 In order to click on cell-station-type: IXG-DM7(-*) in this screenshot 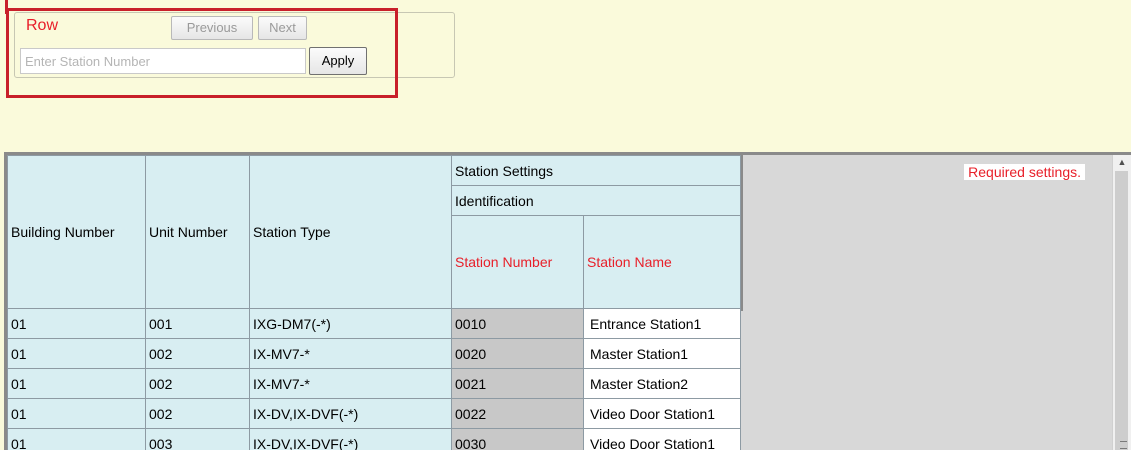, I will do `click(350, 323)`.